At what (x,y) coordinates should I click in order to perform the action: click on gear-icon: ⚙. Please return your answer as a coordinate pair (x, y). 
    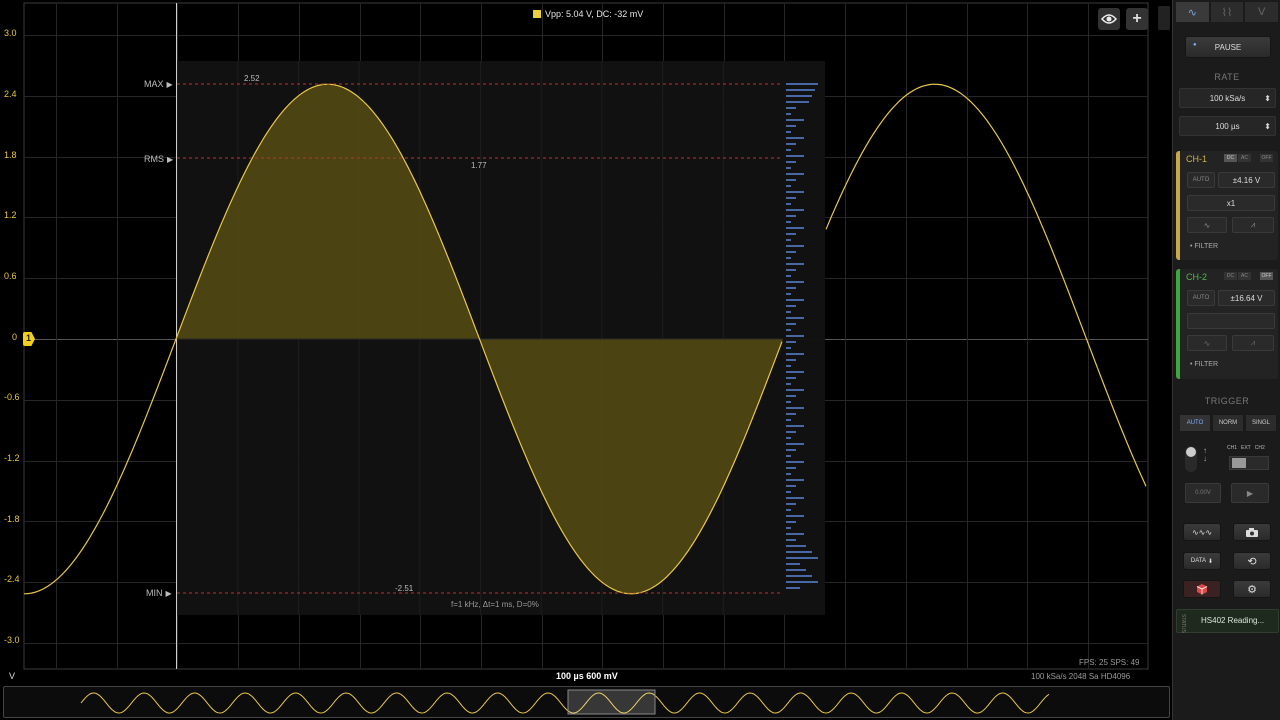
    Looking at the image, I should click on (1252, 589).